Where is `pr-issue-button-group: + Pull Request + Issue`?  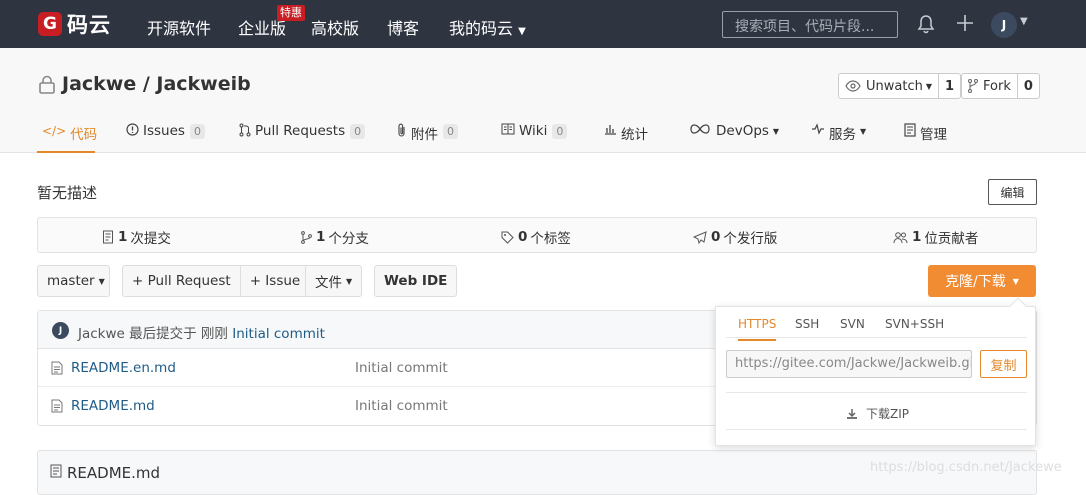
pr-issue-button-group: + Pull Request + Issue is located at coordinates (216, 281).